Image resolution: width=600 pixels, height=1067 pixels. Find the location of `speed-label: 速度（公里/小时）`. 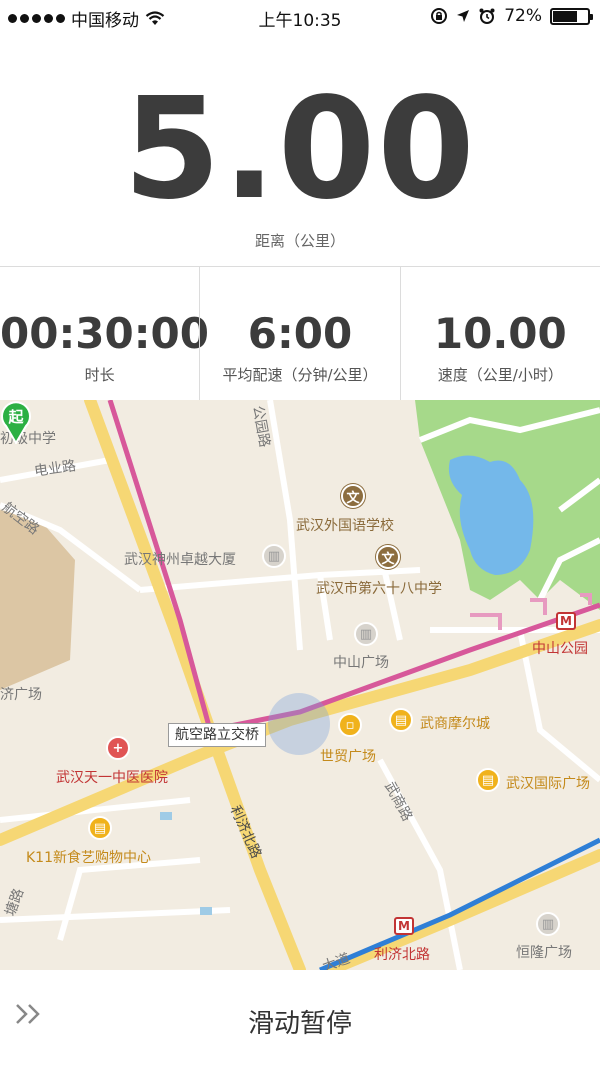

speed-label: 速度（公里/小时） is located at coordinates (500, 375).